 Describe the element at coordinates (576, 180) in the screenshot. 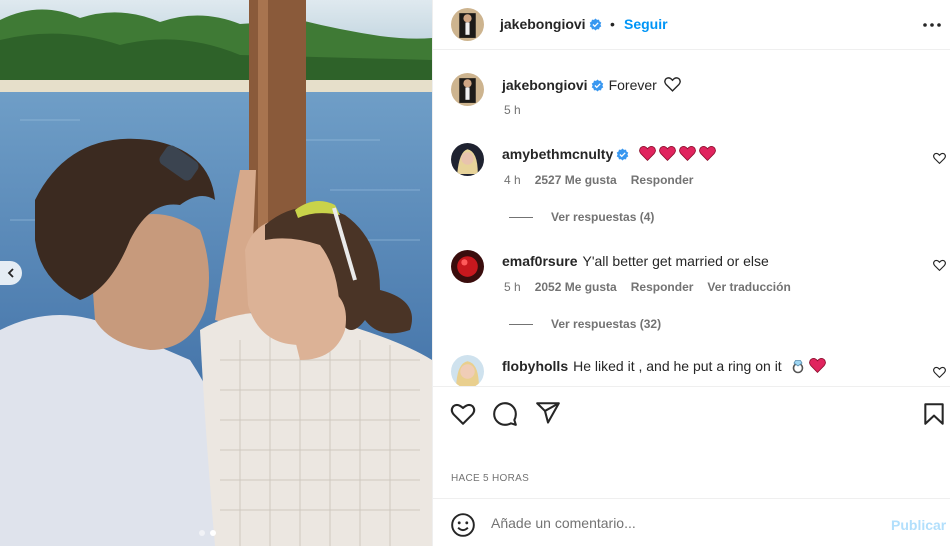

I see `comment-likes-count: 2527 Me gusta` at that location.